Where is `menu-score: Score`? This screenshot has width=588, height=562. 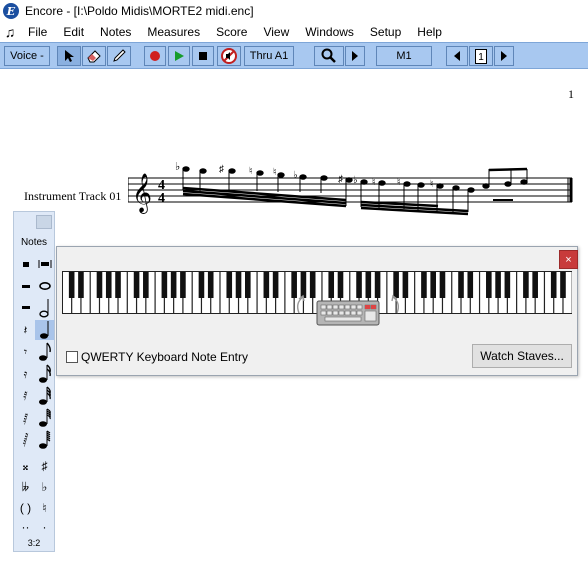 menu-score: Score is located at coordinates (231, 32).